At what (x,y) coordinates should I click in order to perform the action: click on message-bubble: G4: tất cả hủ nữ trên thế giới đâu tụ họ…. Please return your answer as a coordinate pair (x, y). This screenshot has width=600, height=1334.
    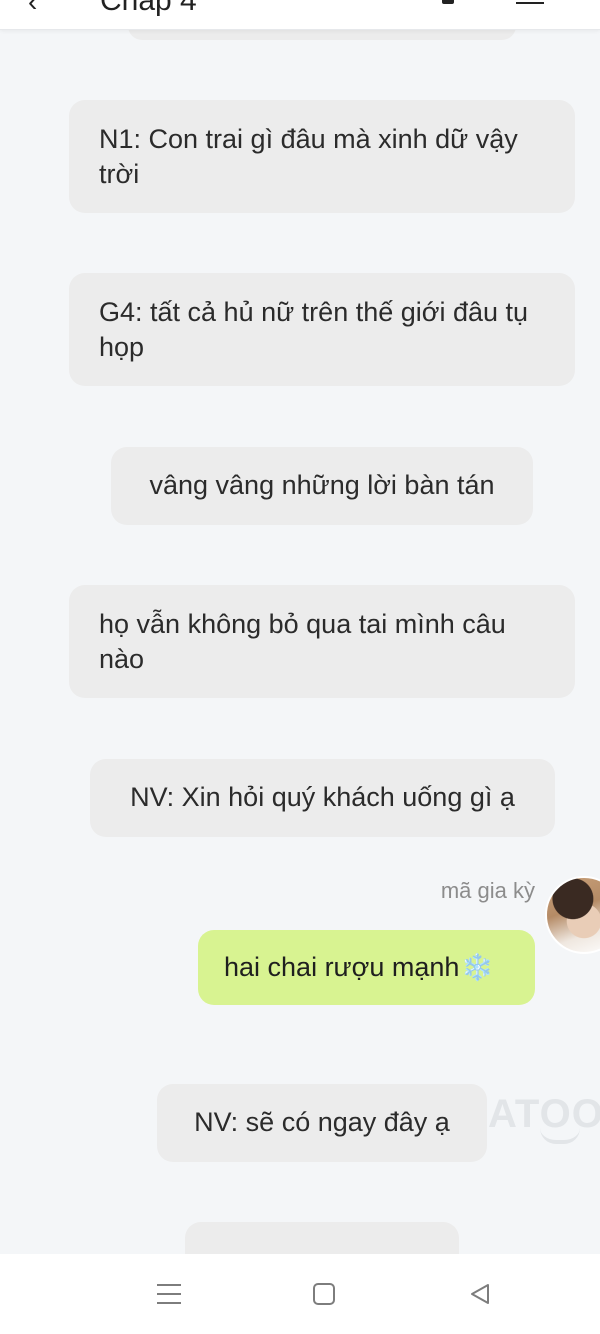
    Looking at the image, I should click on (322, 329).